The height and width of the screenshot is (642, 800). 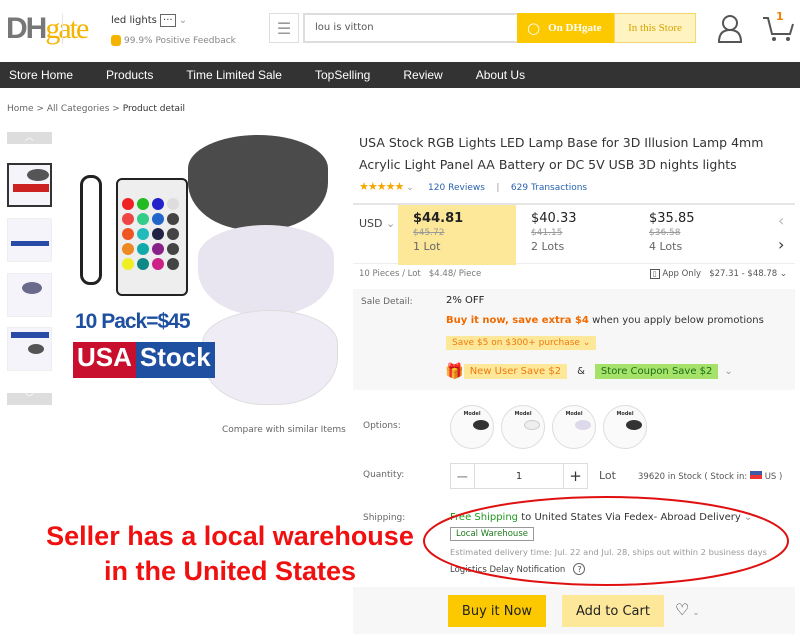 I want to click on annotation-ellipse, so click(x=606, y=541).